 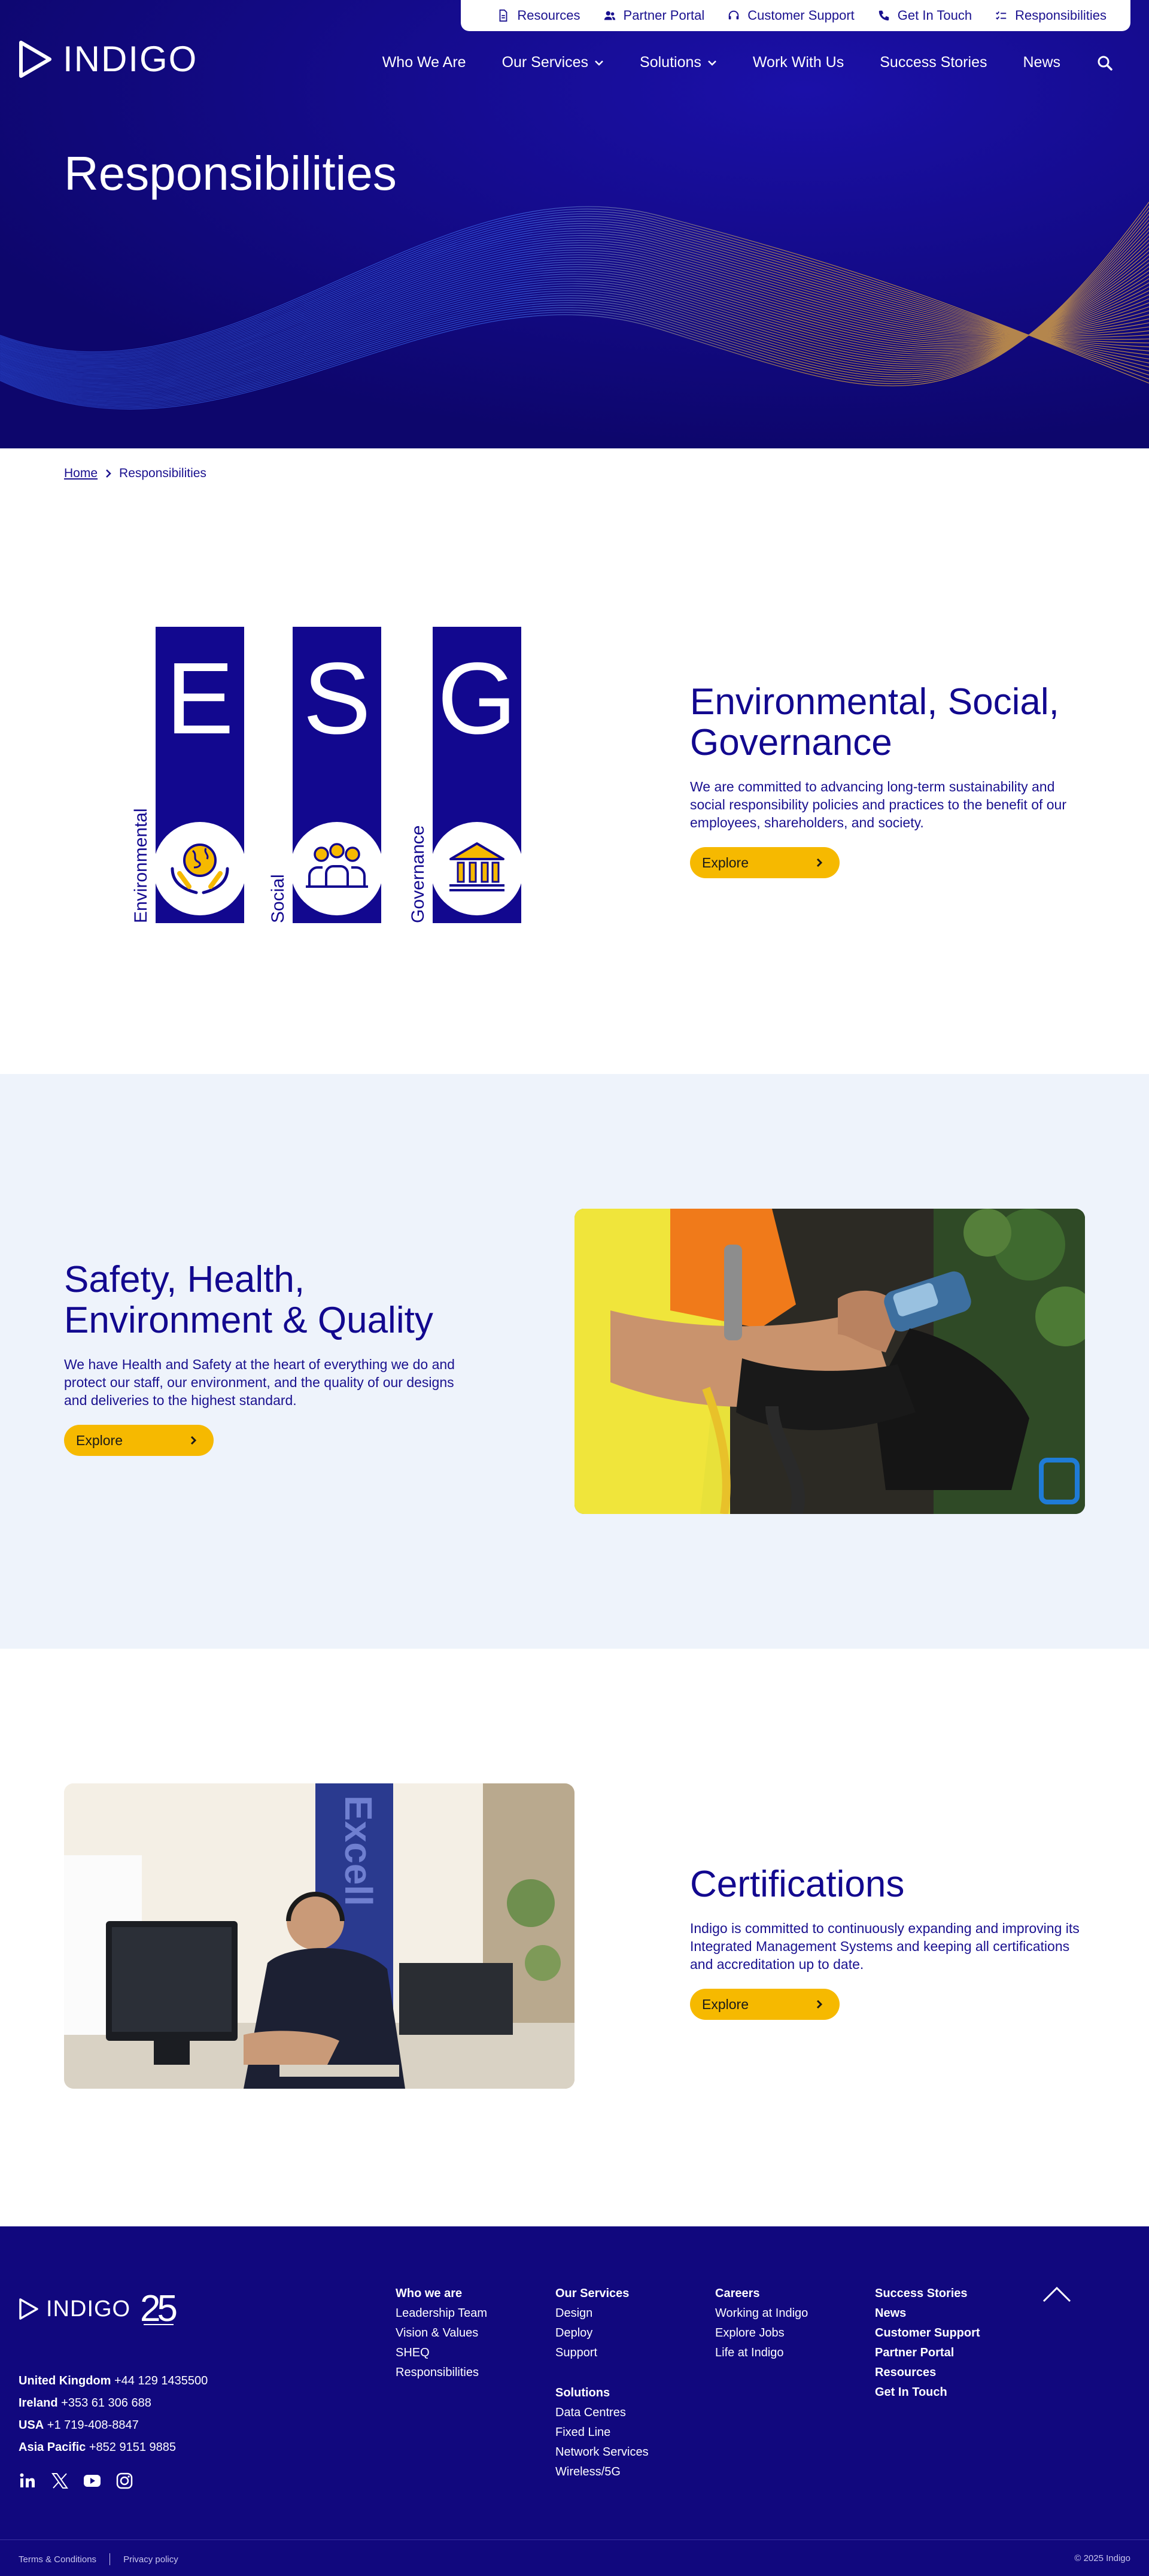 What do you see at coordinates (874, 722) in the screenshot?
I see `esg-title: Environmental, Social, Governance` at bounding box center [874, 722].